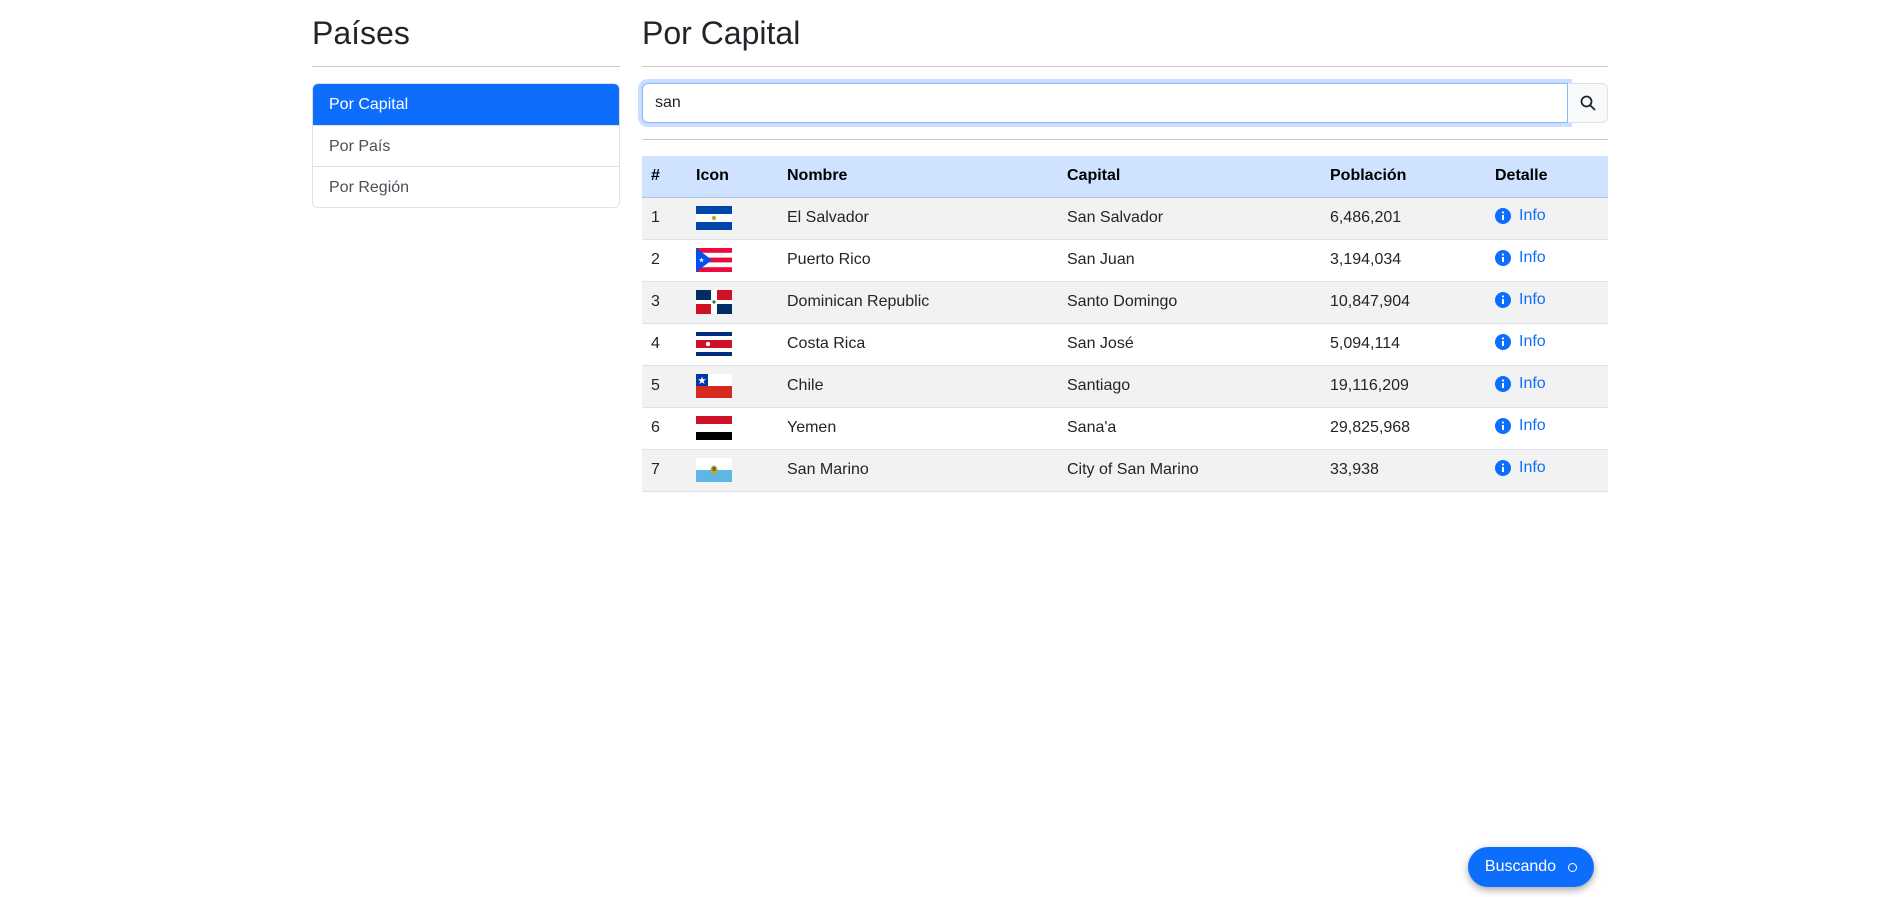 This screenshot has width=1897, height=897. I want to click on country-name: Yemen, so click(918, 428).